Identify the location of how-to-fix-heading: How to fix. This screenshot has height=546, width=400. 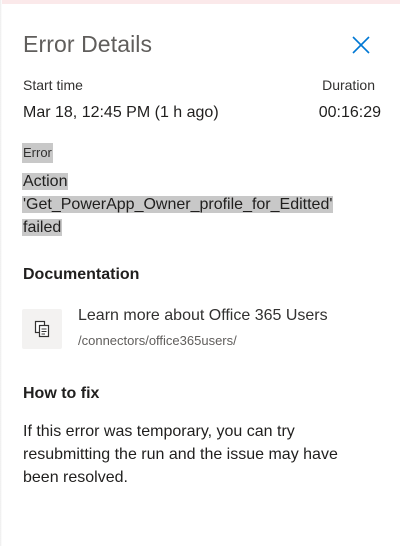
(61, 393).